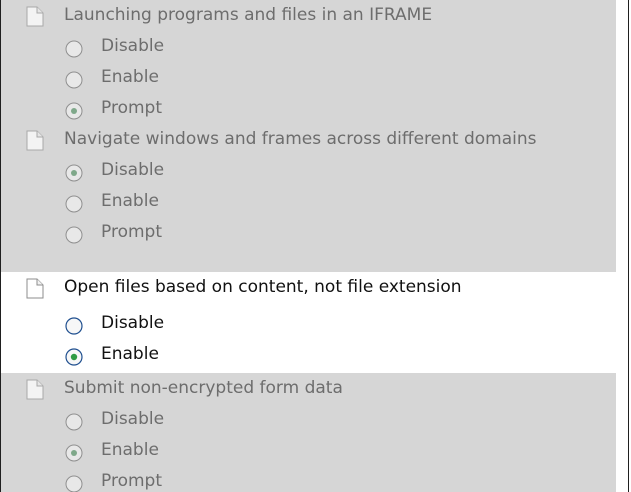  Describe the element at coordinates (203, 388) in the screenshot. I see `setting-label: Submit non-encrypted form data` at that location.